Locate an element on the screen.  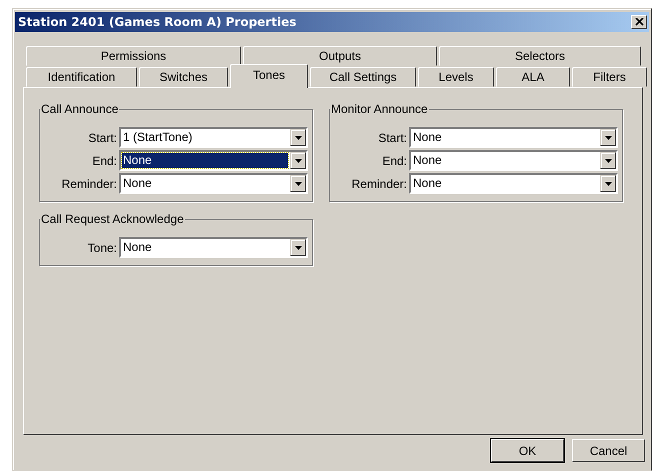
group-title: Call Announce is located at coordinates (80, 109).